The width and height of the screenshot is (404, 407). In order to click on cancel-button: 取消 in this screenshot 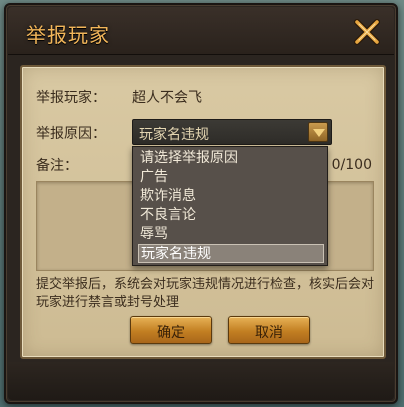, I will do `click(269, 330)`.